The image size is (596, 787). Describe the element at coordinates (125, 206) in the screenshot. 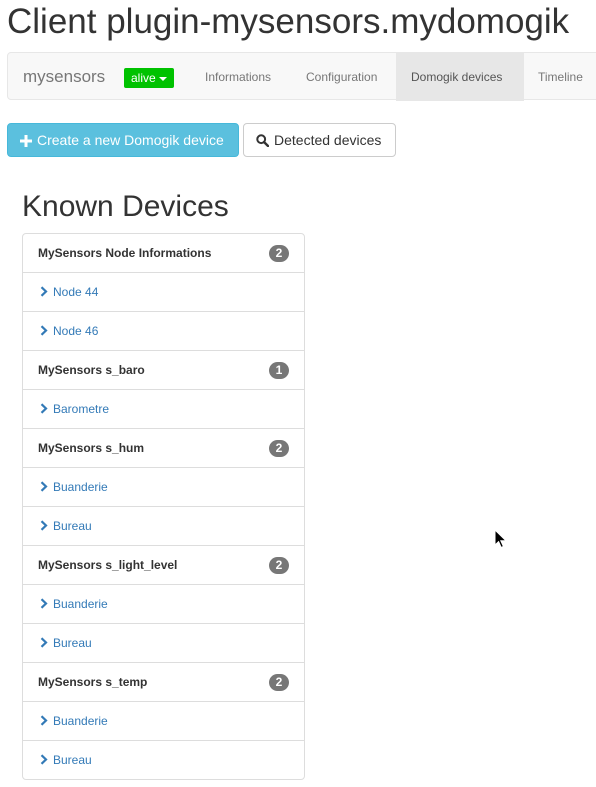

I see `known-devices-title: Known Devices` at that location.